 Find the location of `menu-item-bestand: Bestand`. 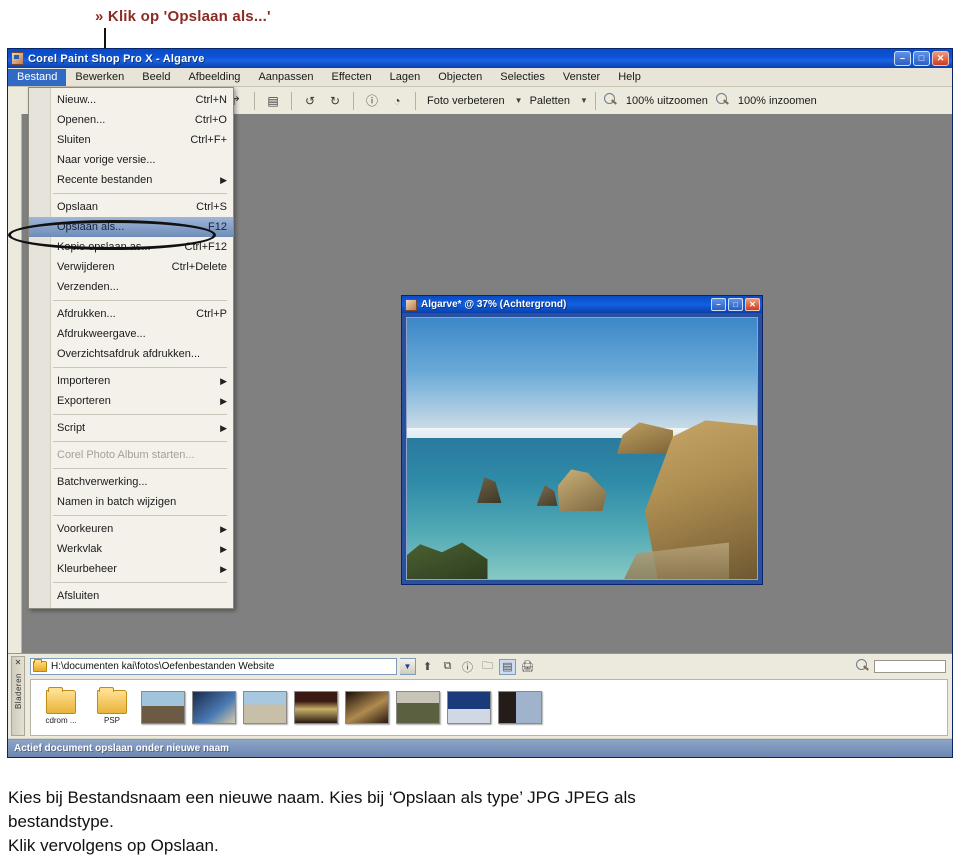

menu-item-bestand: Bestand is located at coordinates (37, 77).